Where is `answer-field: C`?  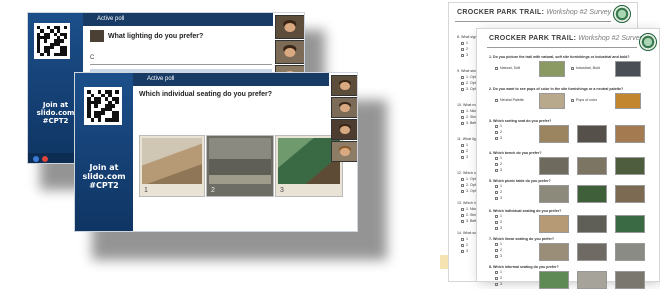 answer-field: C is located at coordinates (181, 60).